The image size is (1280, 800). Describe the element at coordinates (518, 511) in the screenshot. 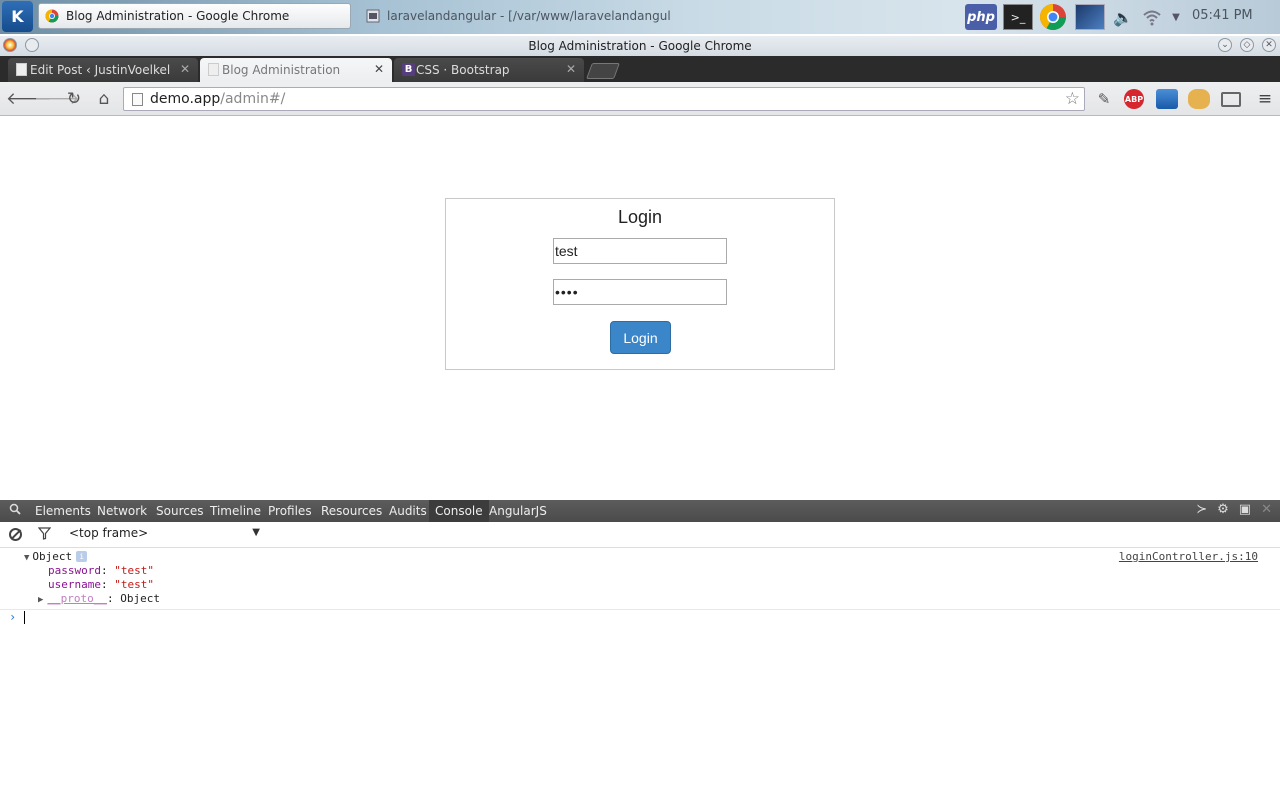

I see `devtools-tab-angularjs: AngularJS` at that location.